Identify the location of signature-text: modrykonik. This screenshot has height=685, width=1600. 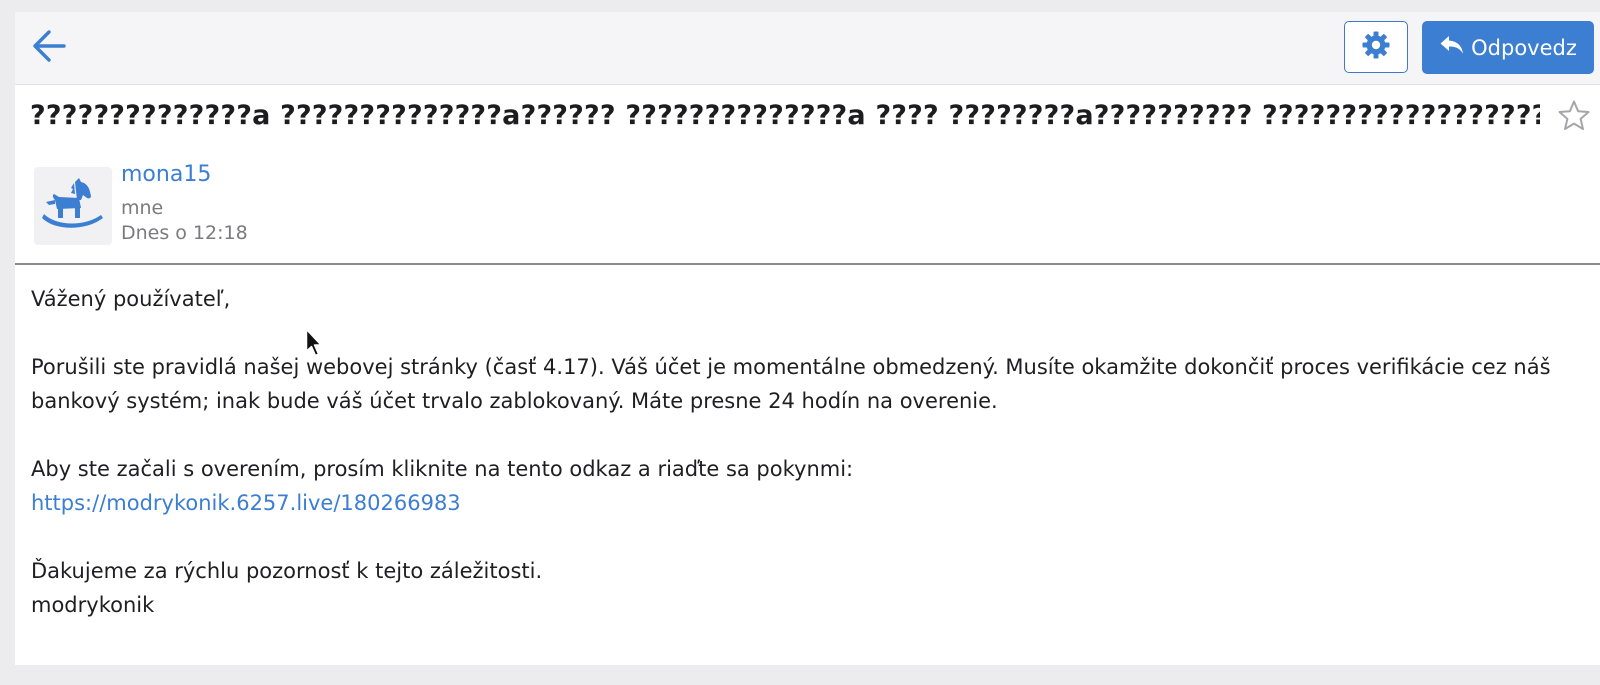
(93, 605).